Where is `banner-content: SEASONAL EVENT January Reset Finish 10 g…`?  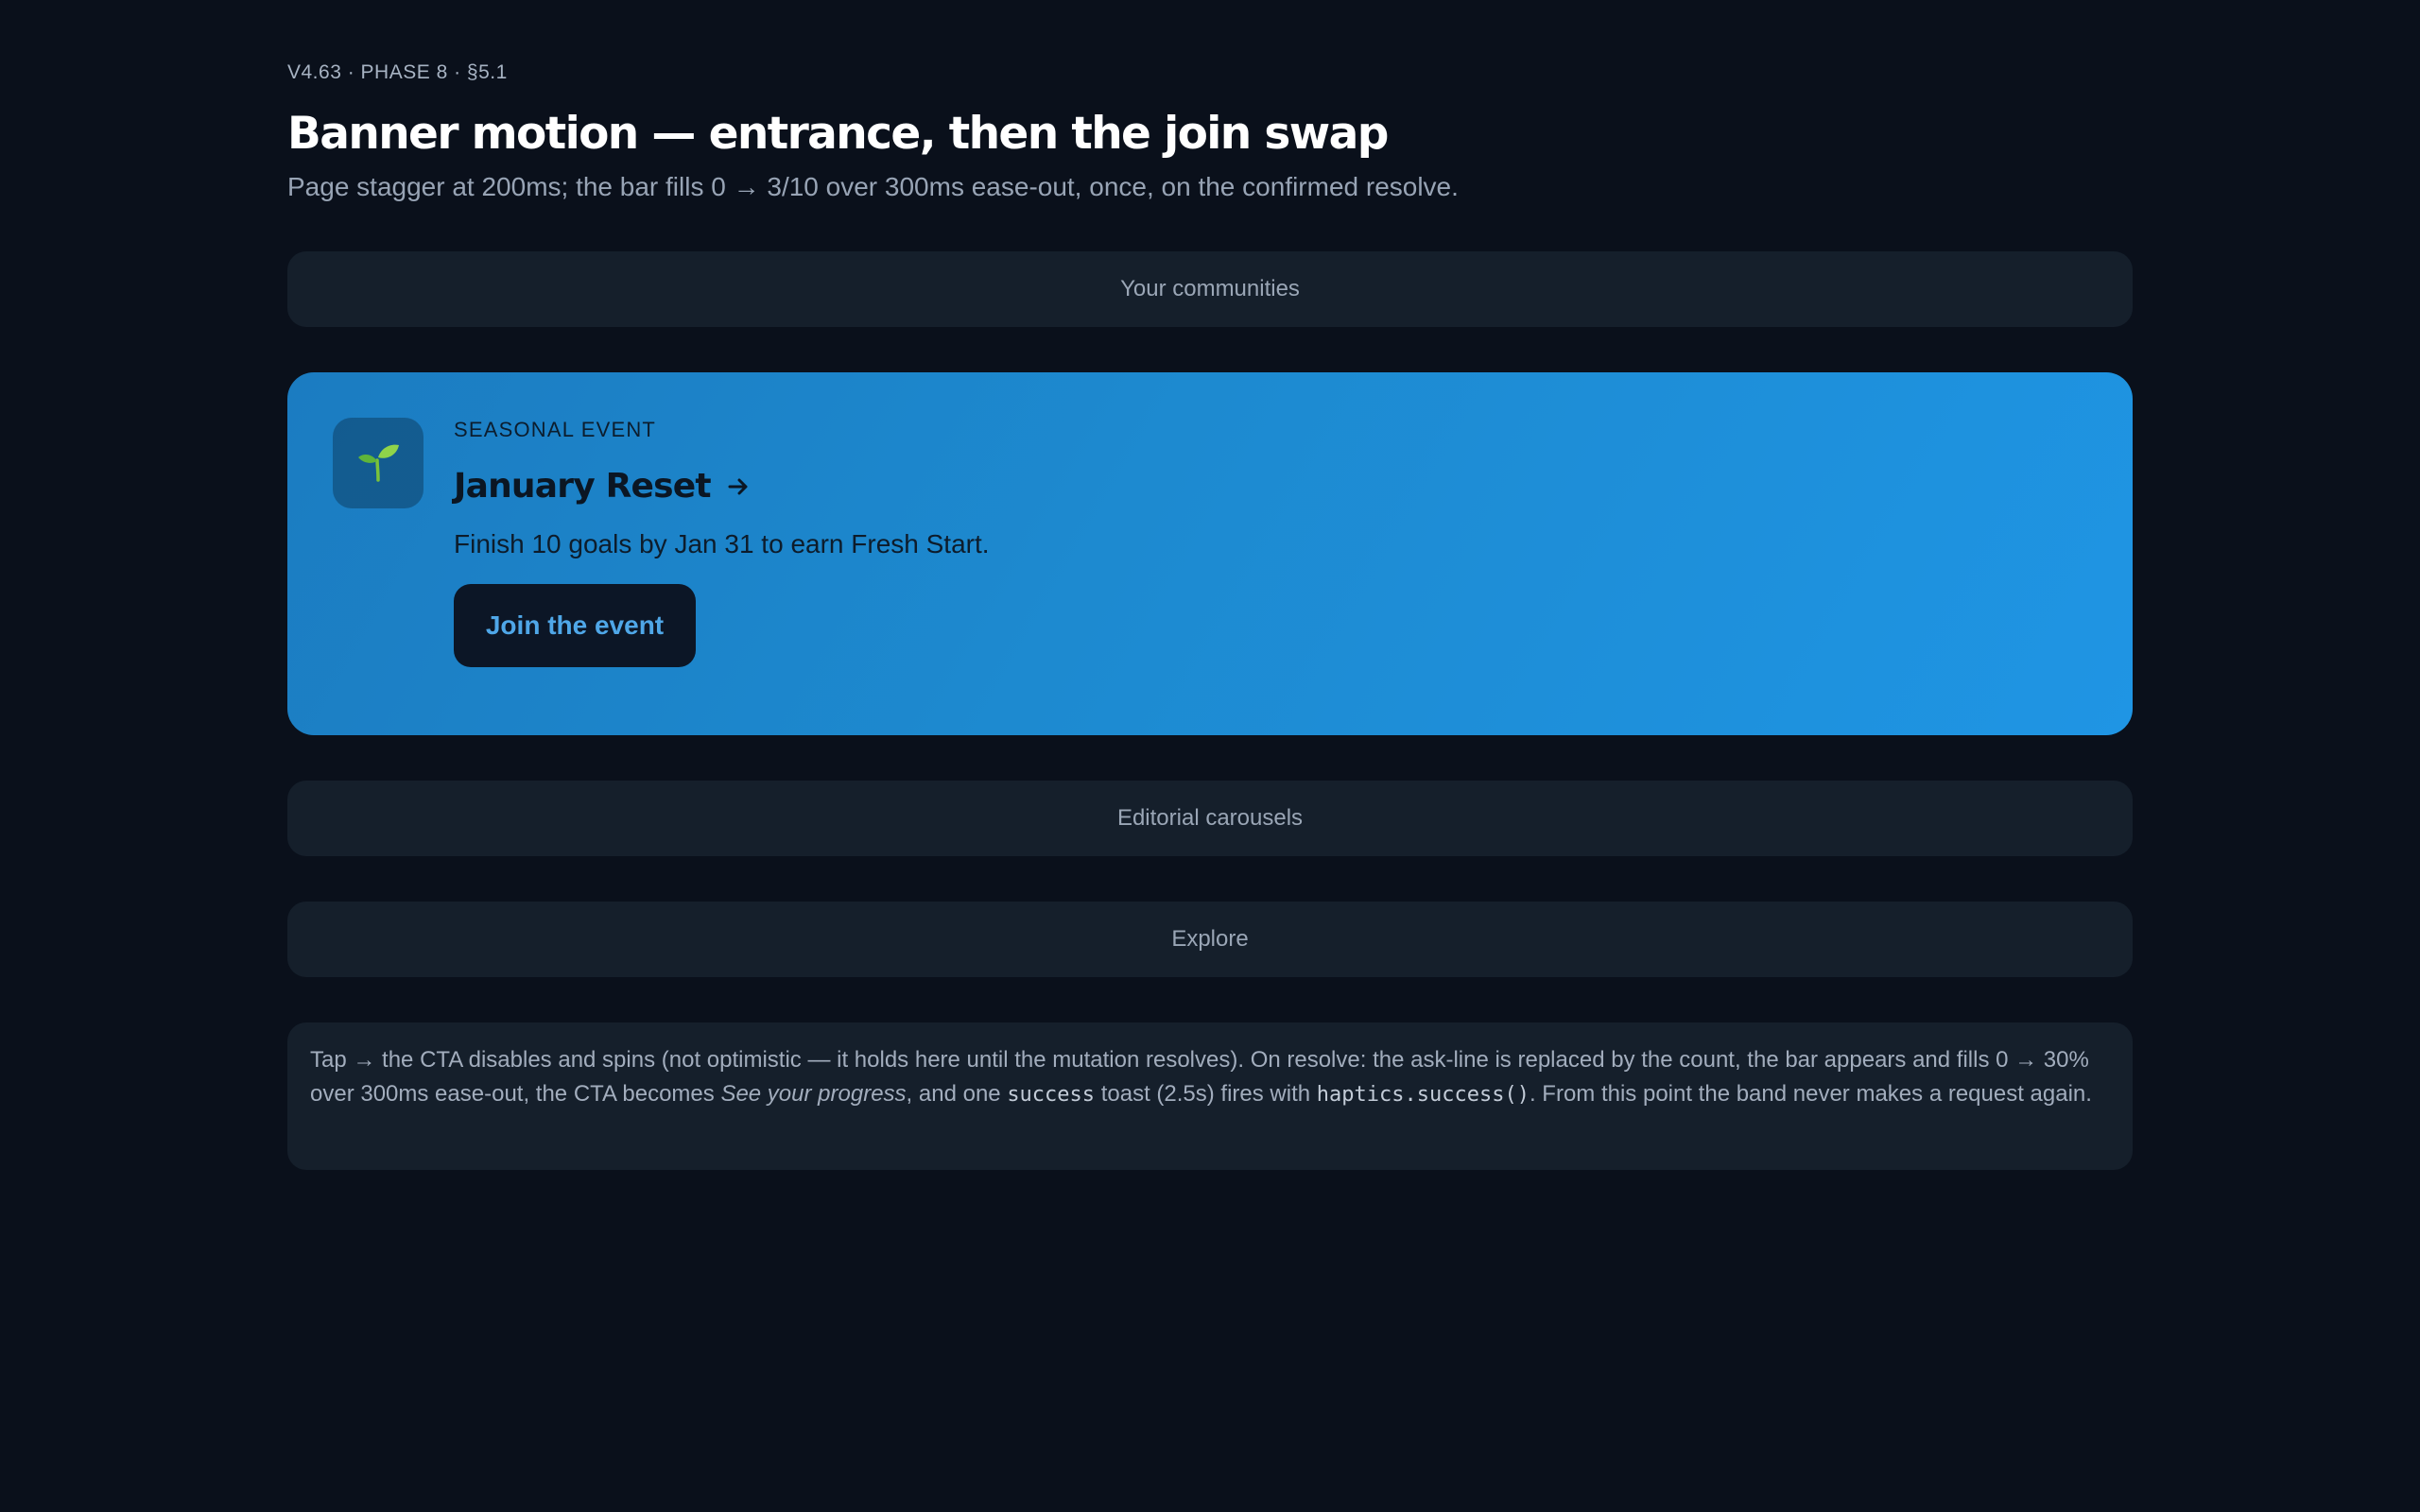 banner-content: SEASONAL EVENT January Reset Finish 10 g… is located at coordinates (1257, 541).